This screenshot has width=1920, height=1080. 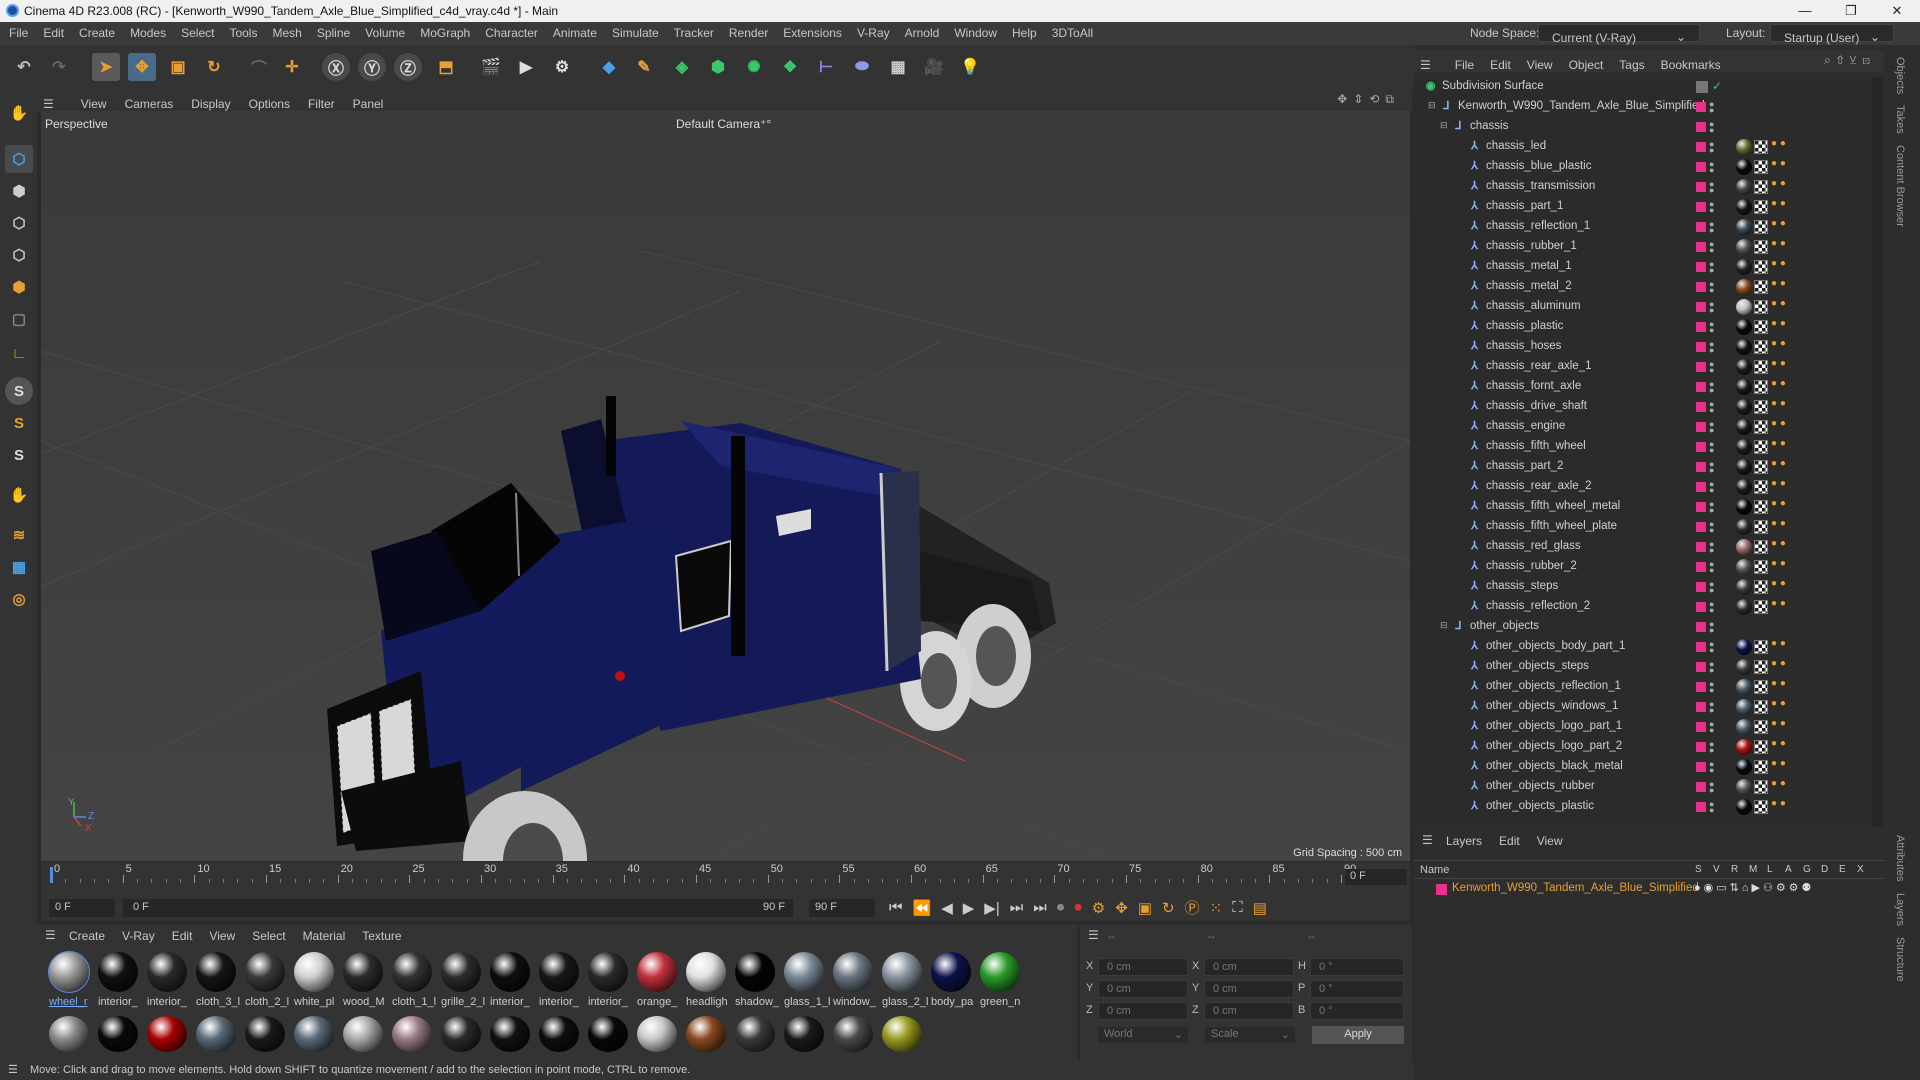 I want to click on playhead, so click(x=51, y=875).